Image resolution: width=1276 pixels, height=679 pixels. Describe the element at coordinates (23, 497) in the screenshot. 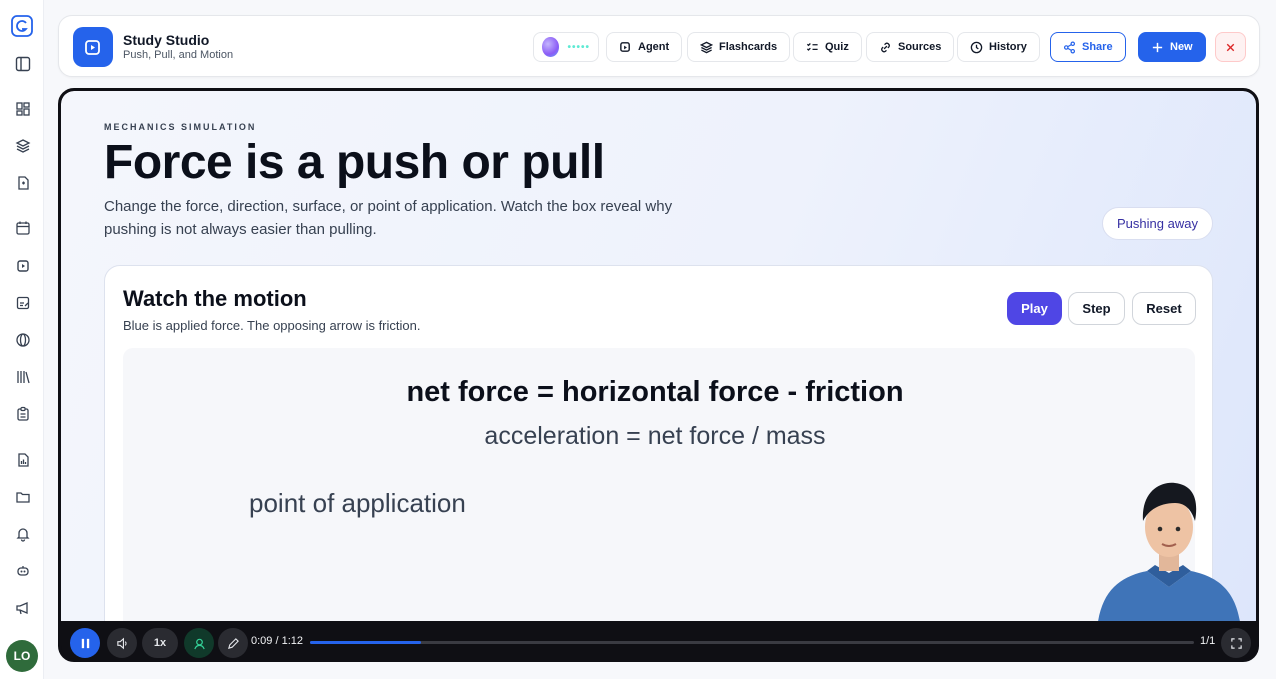

I see `folder-icon` at that location.